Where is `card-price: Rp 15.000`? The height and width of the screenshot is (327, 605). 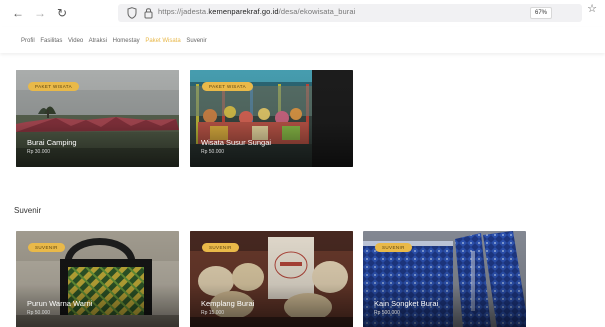 card-price: Rp 15.000 is located at coordinates (213, 313).